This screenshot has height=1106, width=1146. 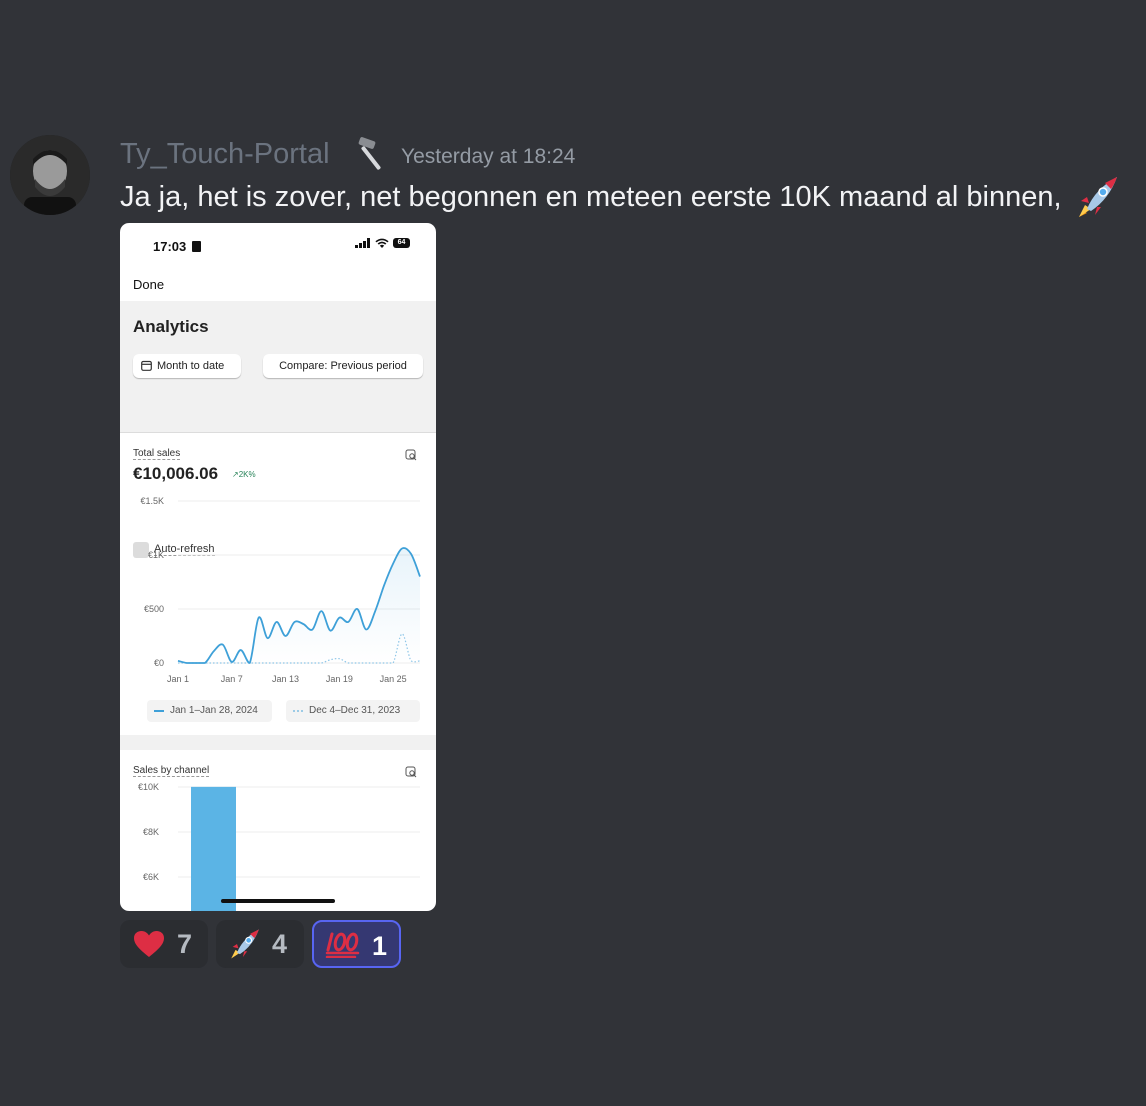 I want to click on id-card-icon, so click(x=196, y=246).